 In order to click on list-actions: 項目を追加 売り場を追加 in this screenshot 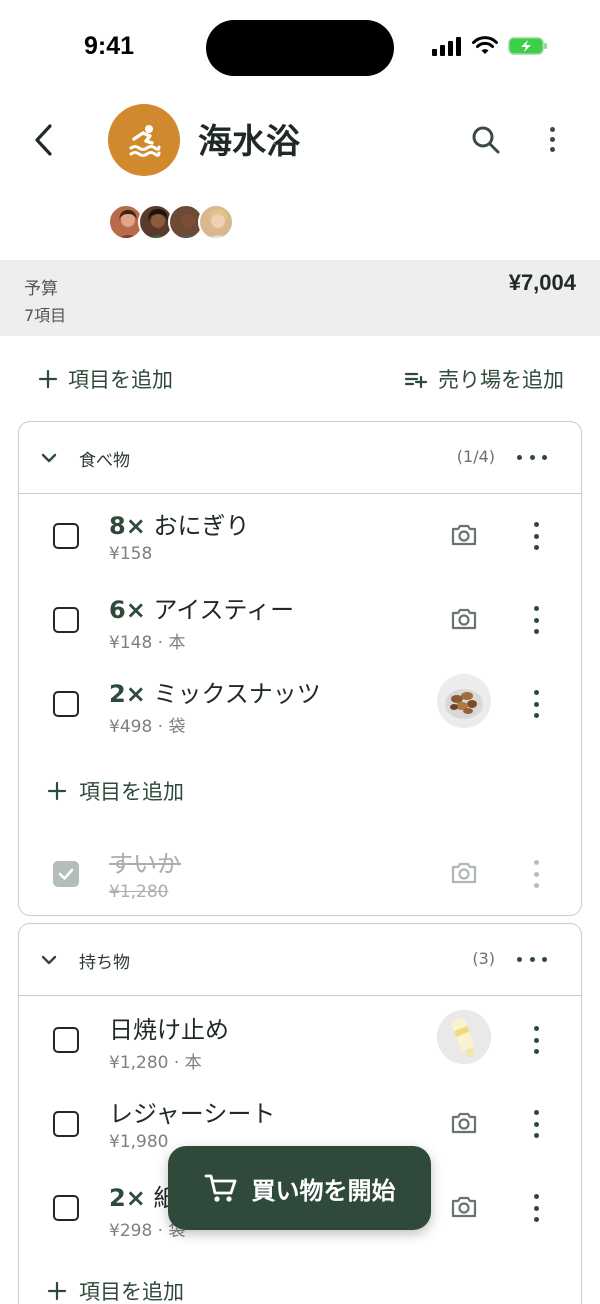, I will do `click(300, 380)`.